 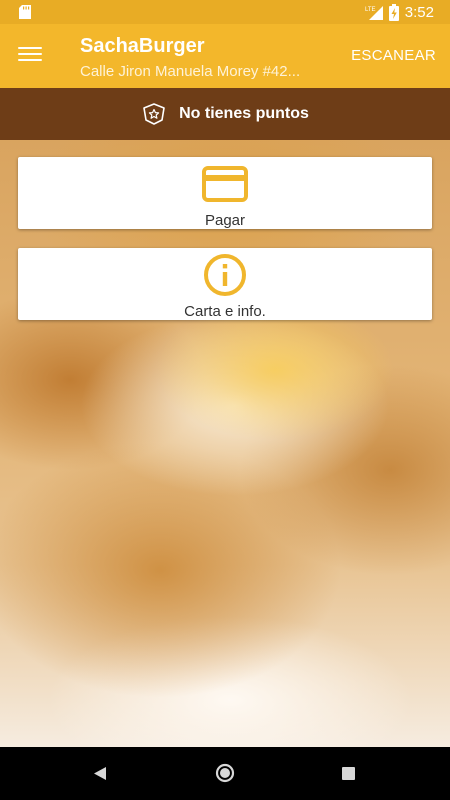 What do you see at coordinates (348, 773) in the screenshot?
I see `recent-apps-icon` at bounding box center [348, 773].